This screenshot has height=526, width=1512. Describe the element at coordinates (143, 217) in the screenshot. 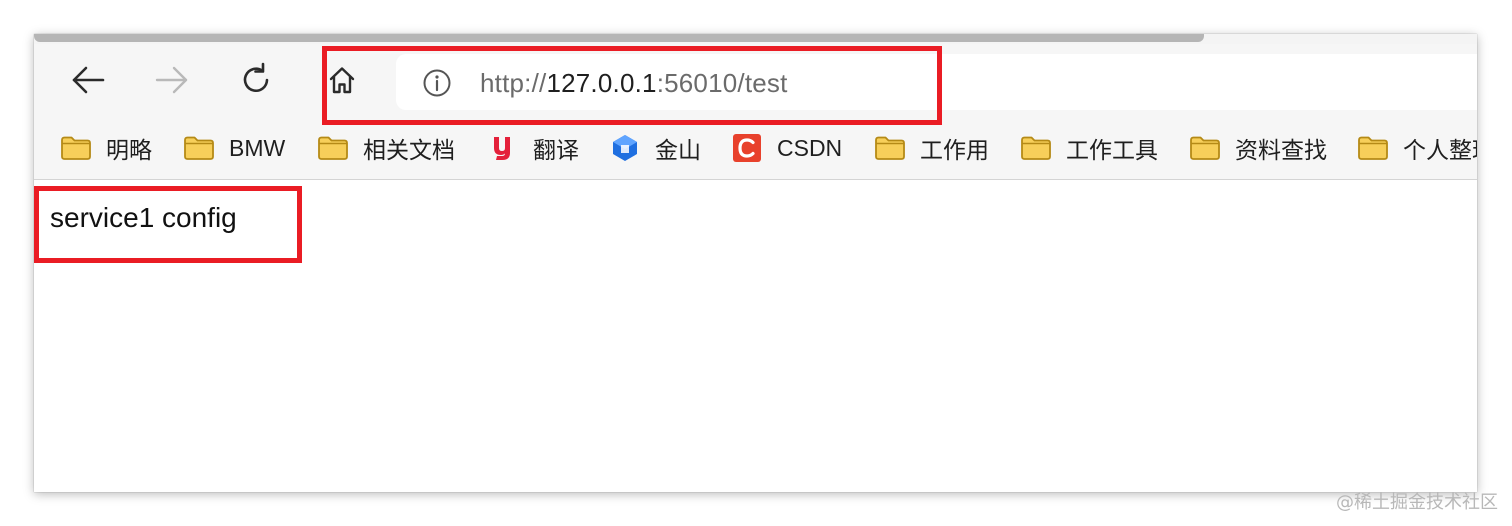

I see `page-body-text: service1 config` at that location.